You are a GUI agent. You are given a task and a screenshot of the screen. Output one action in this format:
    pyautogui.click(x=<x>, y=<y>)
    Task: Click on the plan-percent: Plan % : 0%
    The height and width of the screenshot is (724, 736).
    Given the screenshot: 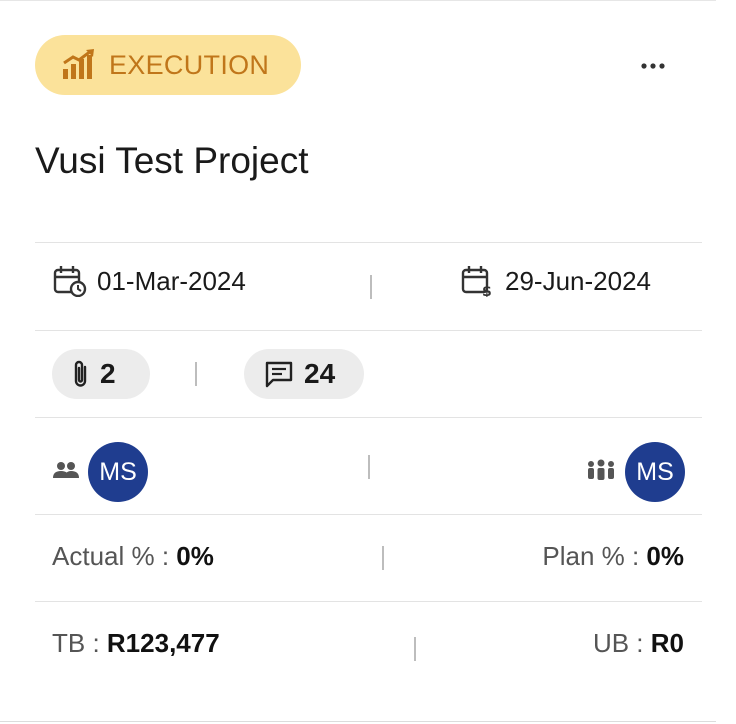 What is the action you would take?
    pyautogui.click(x=613, y=556)
    